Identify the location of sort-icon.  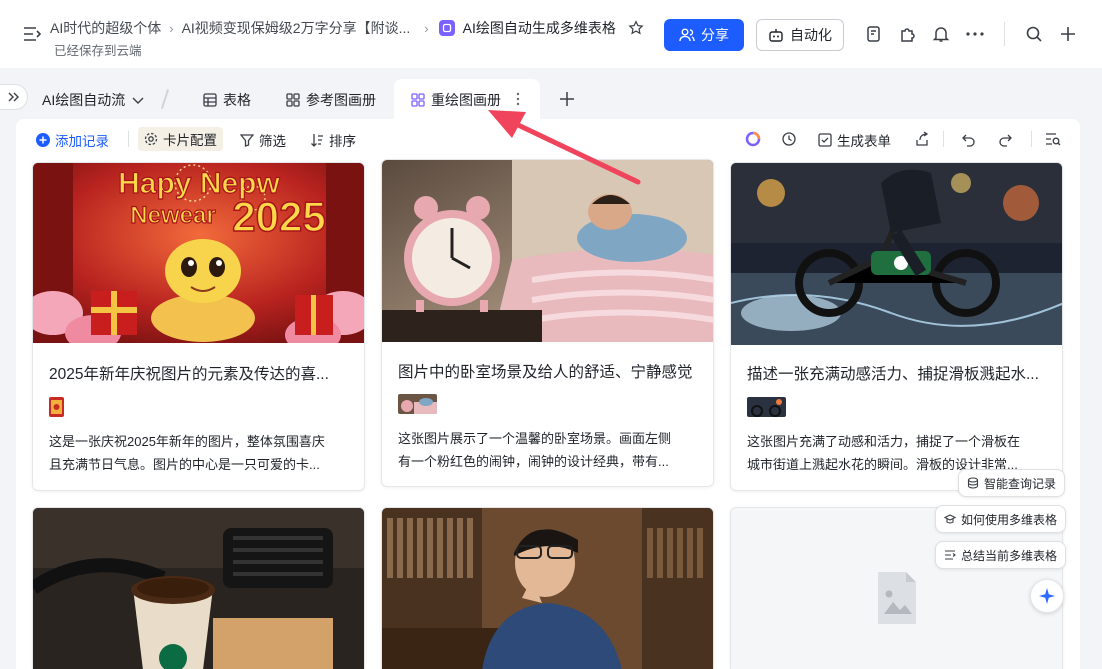
(317, 140).